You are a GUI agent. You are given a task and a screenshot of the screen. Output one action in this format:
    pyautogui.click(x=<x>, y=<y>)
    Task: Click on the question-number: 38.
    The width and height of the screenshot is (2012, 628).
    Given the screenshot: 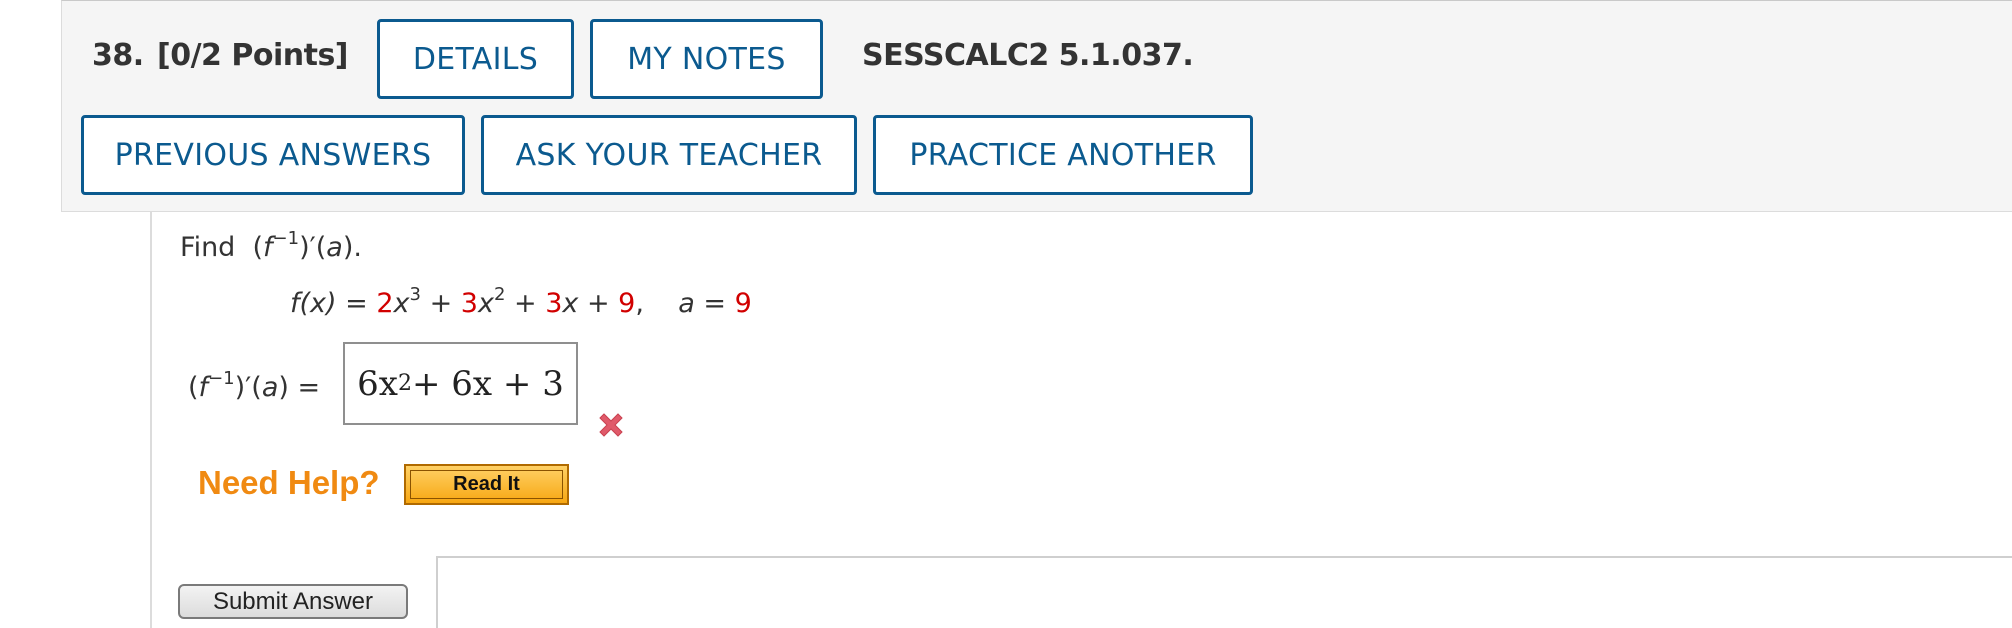 What is the action you would take?
    pyautogui.click(x=118, y=55)
    